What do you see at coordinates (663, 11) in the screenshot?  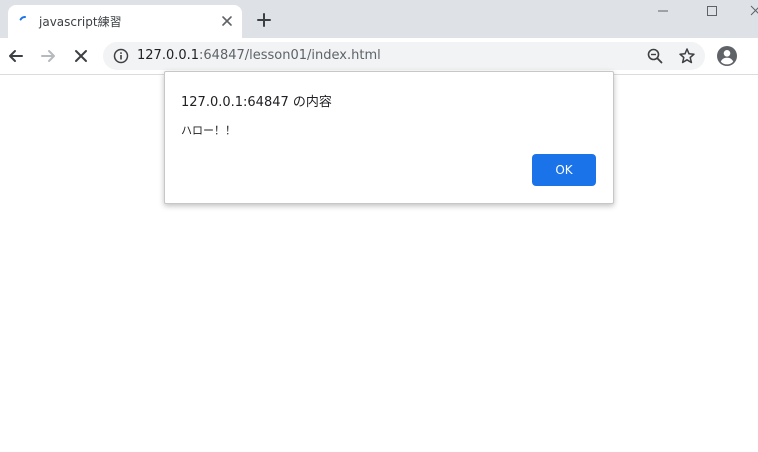 I see `minimize-icon` at bounding box center [663, 11].